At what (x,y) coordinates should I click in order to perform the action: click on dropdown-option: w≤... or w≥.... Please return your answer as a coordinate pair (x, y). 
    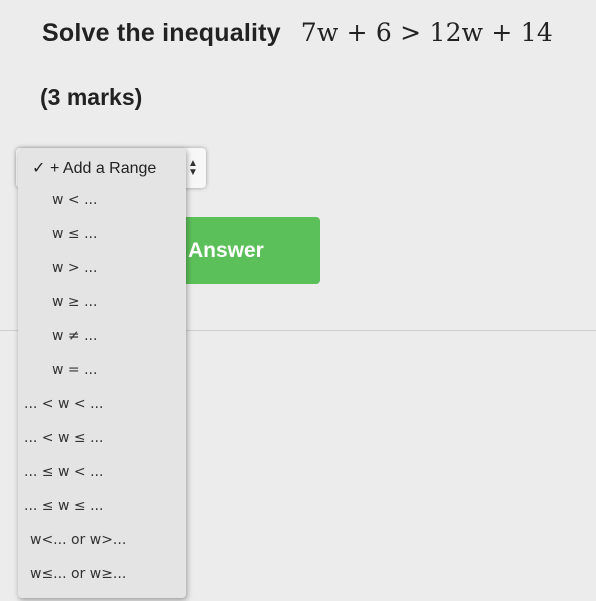
    Looking at the image, I should click on (102, 574).